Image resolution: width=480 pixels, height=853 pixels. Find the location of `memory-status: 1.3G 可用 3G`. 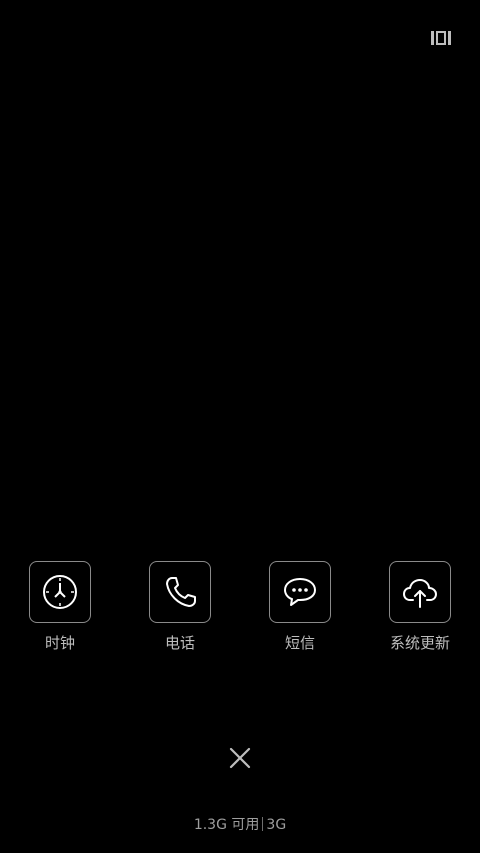

memory-status: 1.3G 可用 3G is located at coordinates (240, 825).